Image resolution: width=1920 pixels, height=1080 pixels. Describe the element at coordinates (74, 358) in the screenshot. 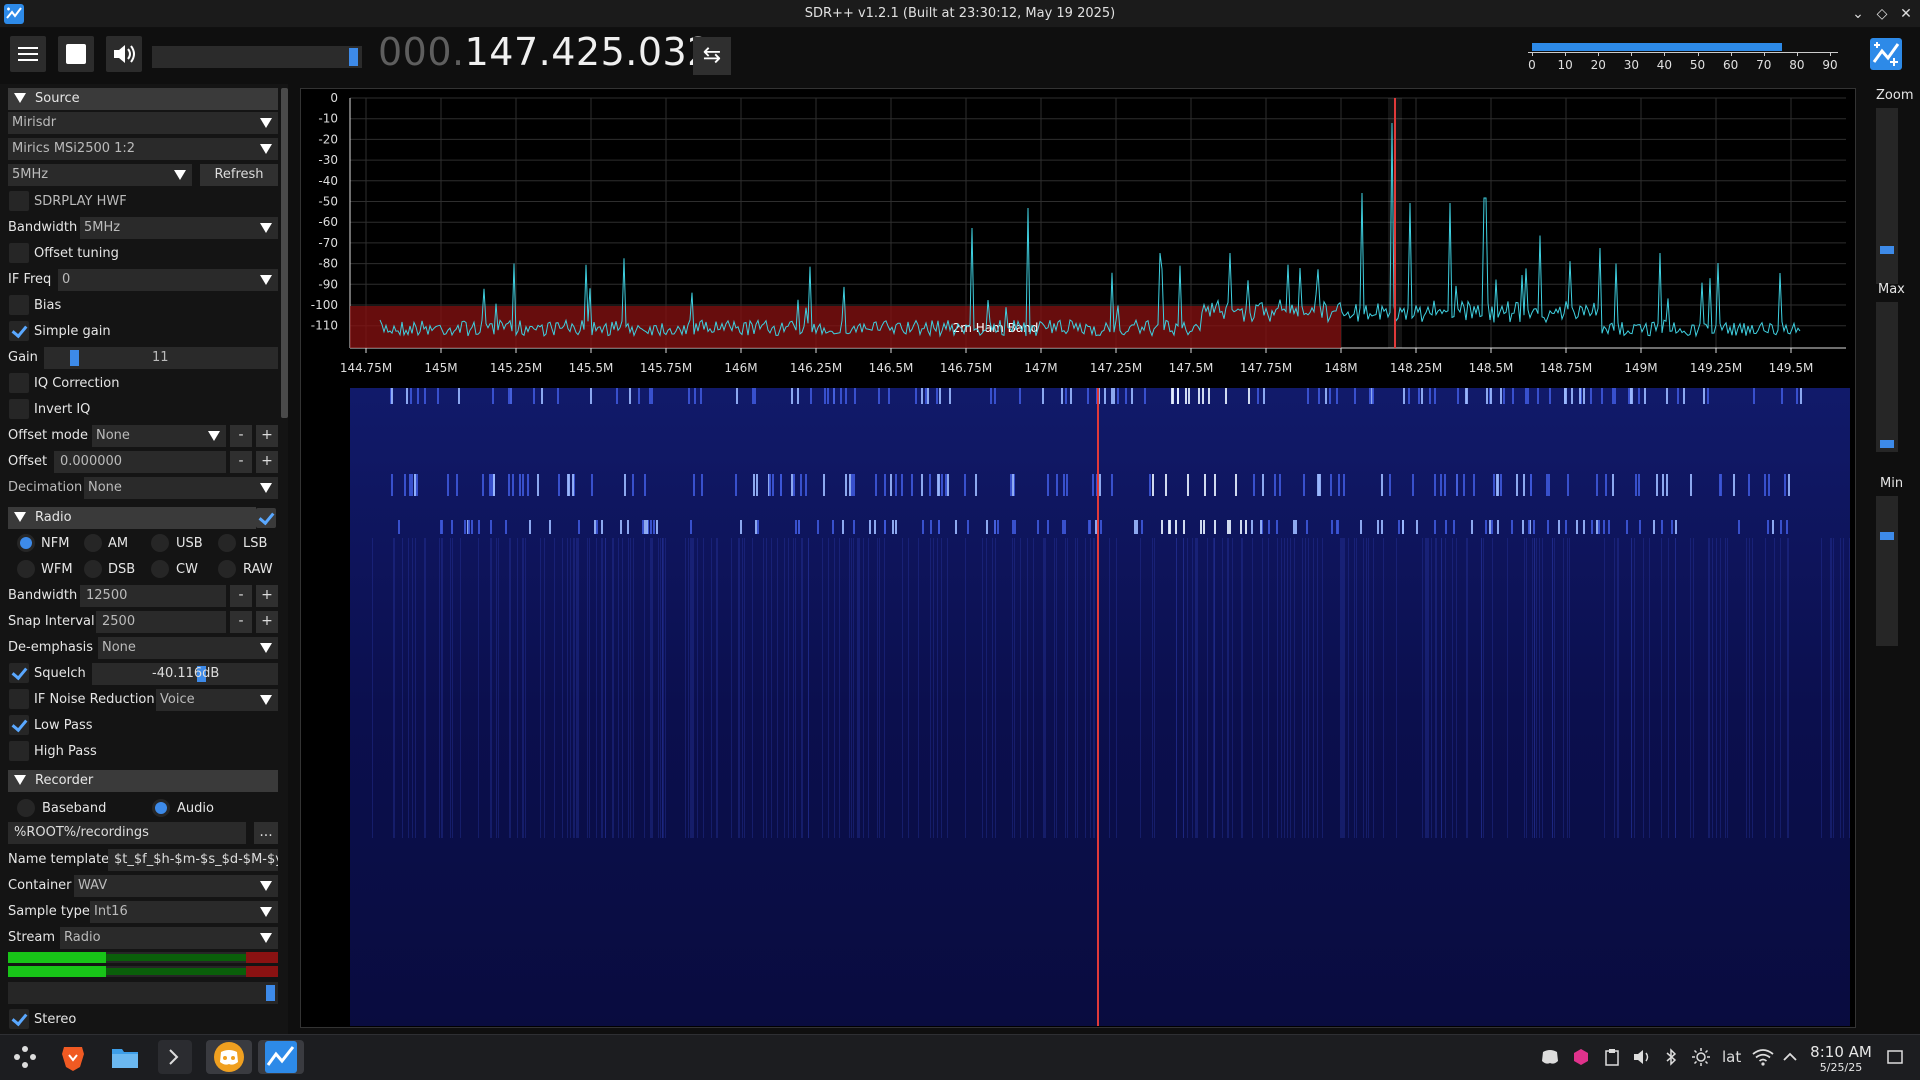

I see `gain-slider-handle` at that location.